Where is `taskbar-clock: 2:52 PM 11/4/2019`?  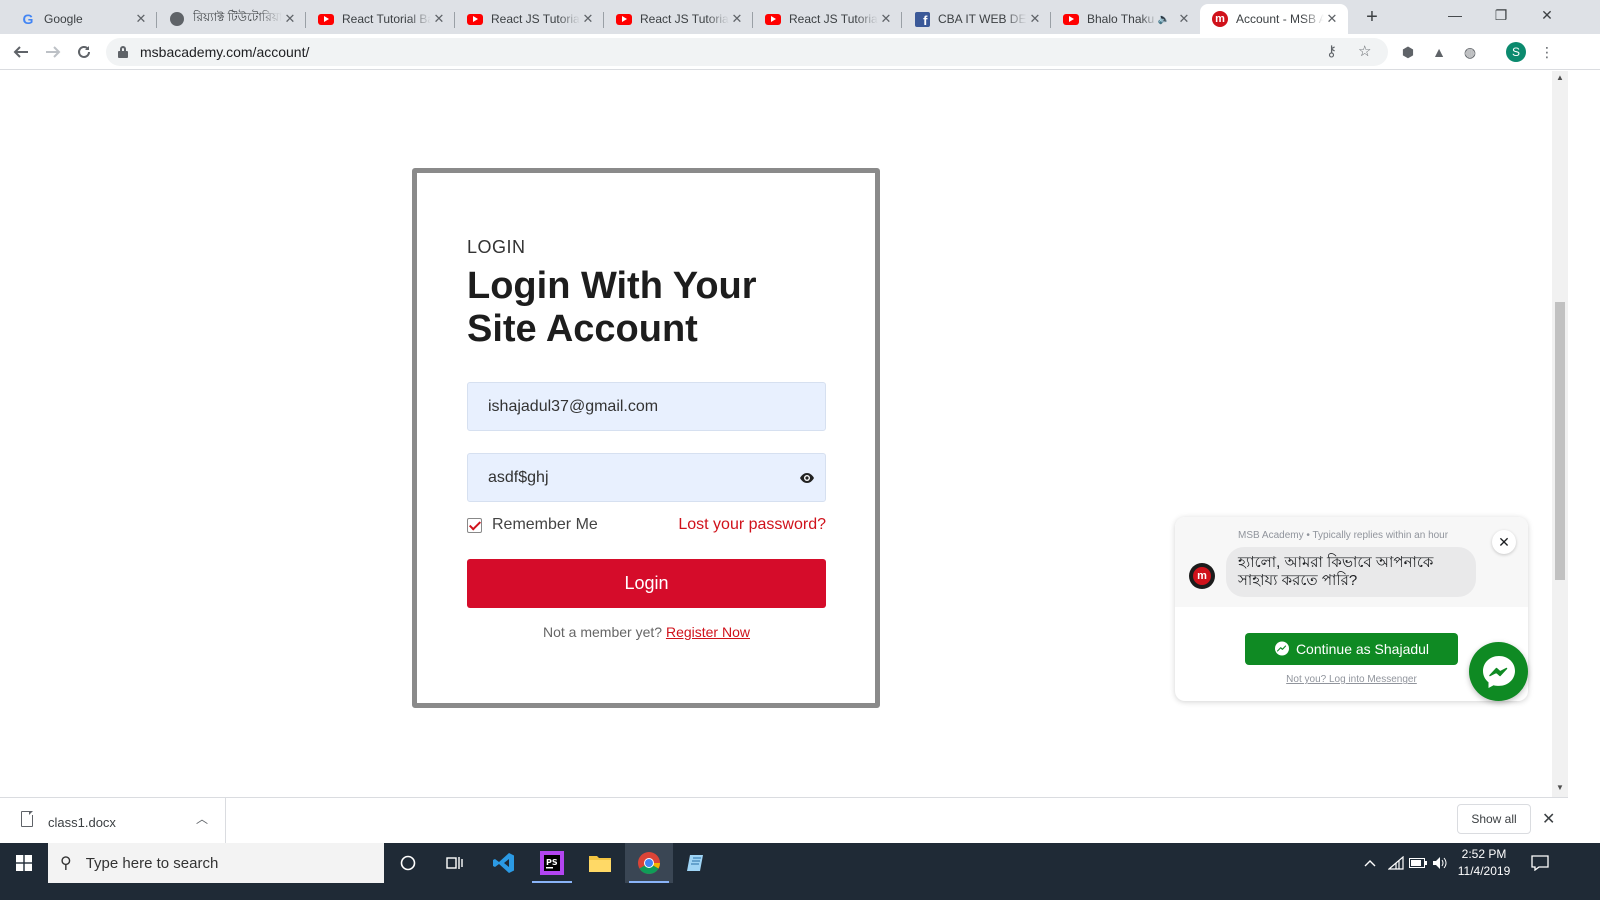 taskbar-clock: 2:52 PM 11/4/2019 is located at coordinates (1484, 863).